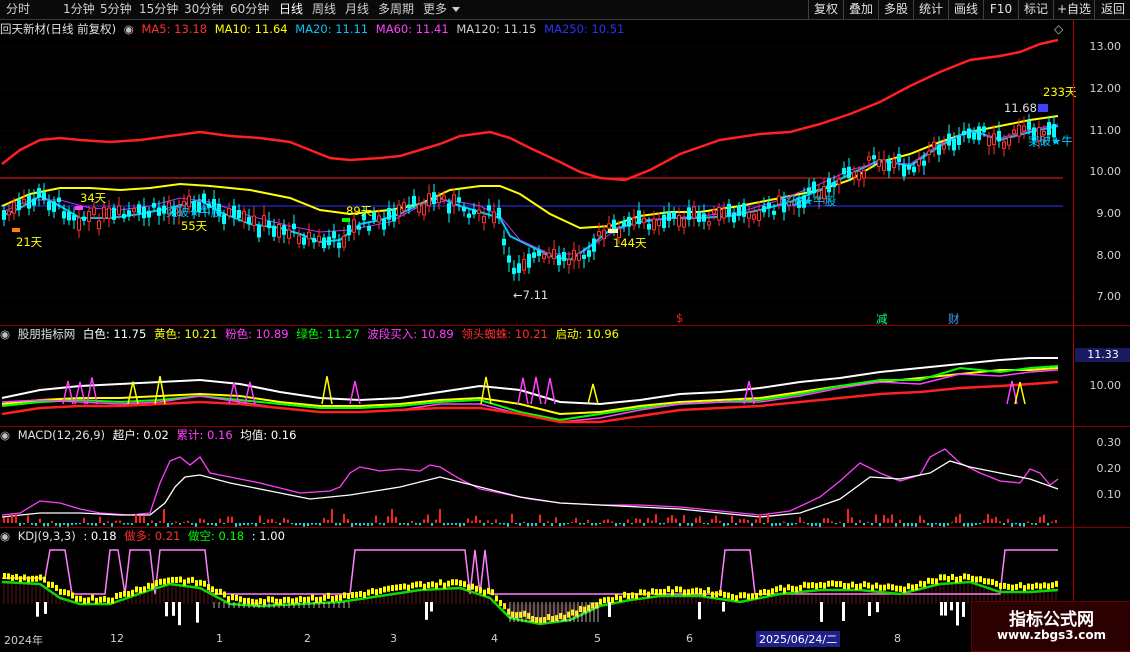 Image resolution: width=1130 pixels, height=652 pixels. I want to click on overlay-button: 叠加, so click(860, 9).